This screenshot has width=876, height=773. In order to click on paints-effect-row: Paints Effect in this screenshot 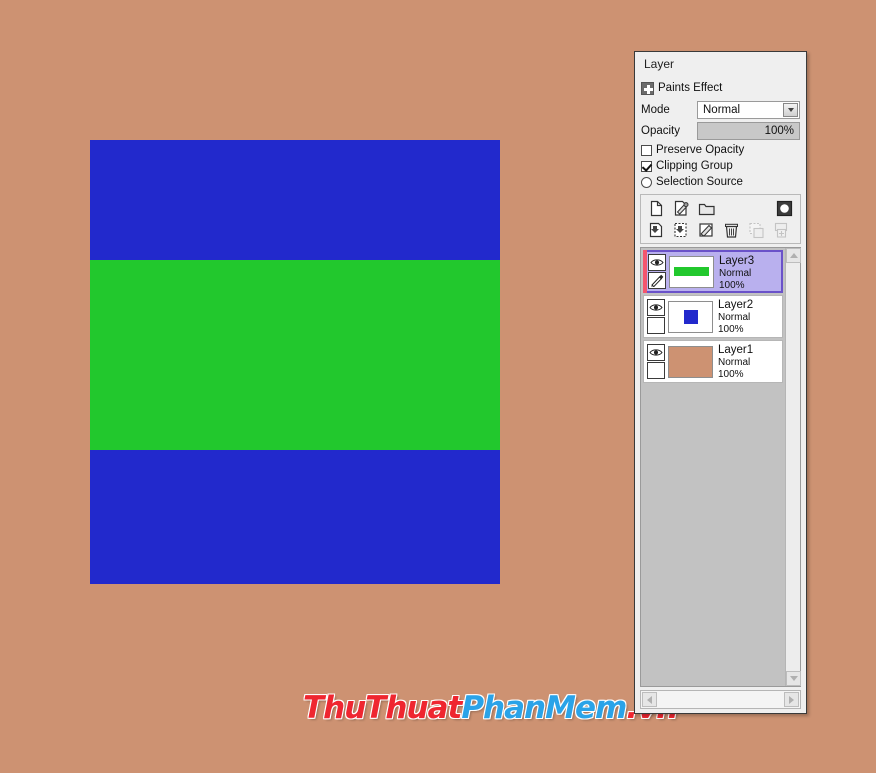, I will do `click(720, 88)`.